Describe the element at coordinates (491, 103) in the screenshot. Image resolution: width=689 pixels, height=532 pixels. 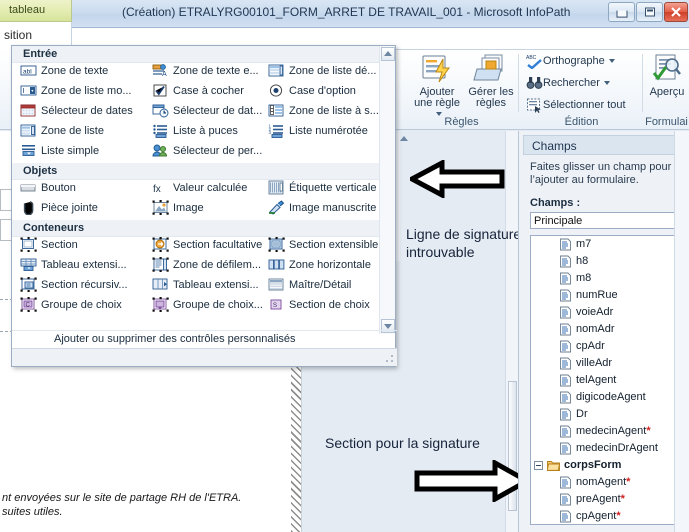
I see `manage-rules-label-2: règles` at that location.